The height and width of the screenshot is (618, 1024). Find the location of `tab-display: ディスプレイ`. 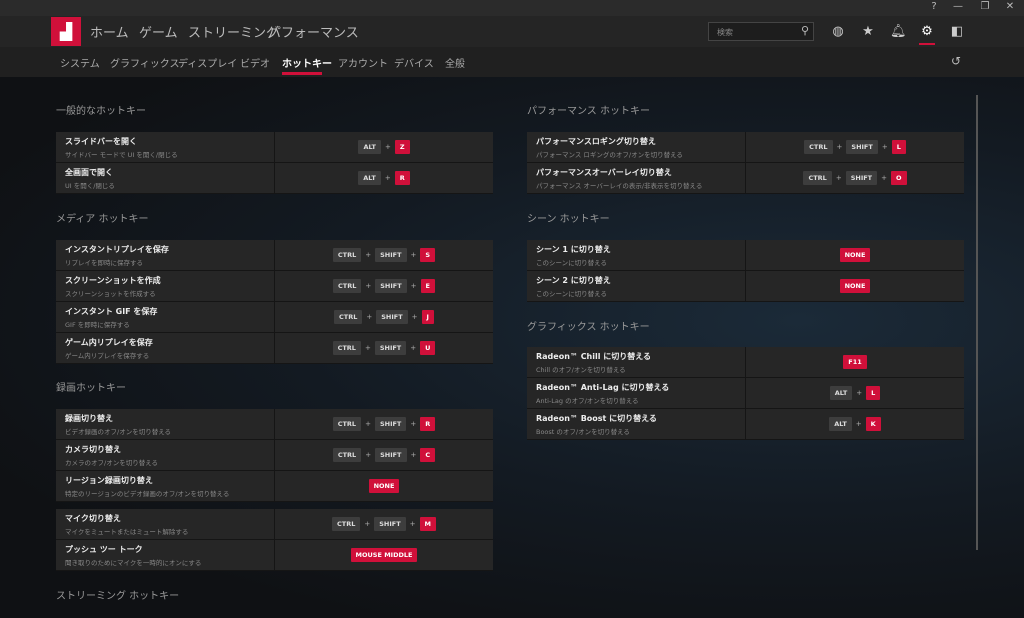

tab-display: ディスプレイ is located at coordinates (207, 62).